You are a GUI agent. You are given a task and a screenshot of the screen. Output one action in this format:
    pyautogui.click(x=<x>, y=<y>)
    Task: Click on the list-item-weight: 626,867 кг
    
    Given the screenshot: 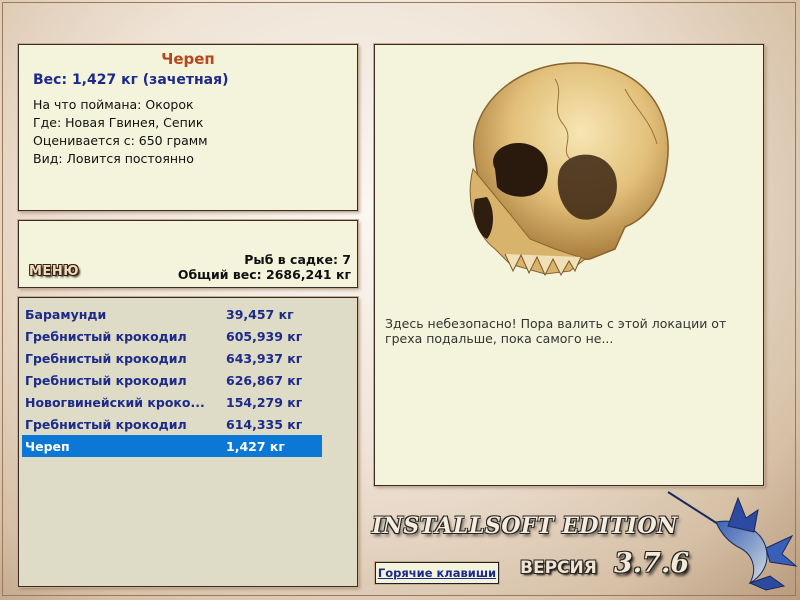 What is the action you would take?
    pyautogui.click(x=264, y=380)
    